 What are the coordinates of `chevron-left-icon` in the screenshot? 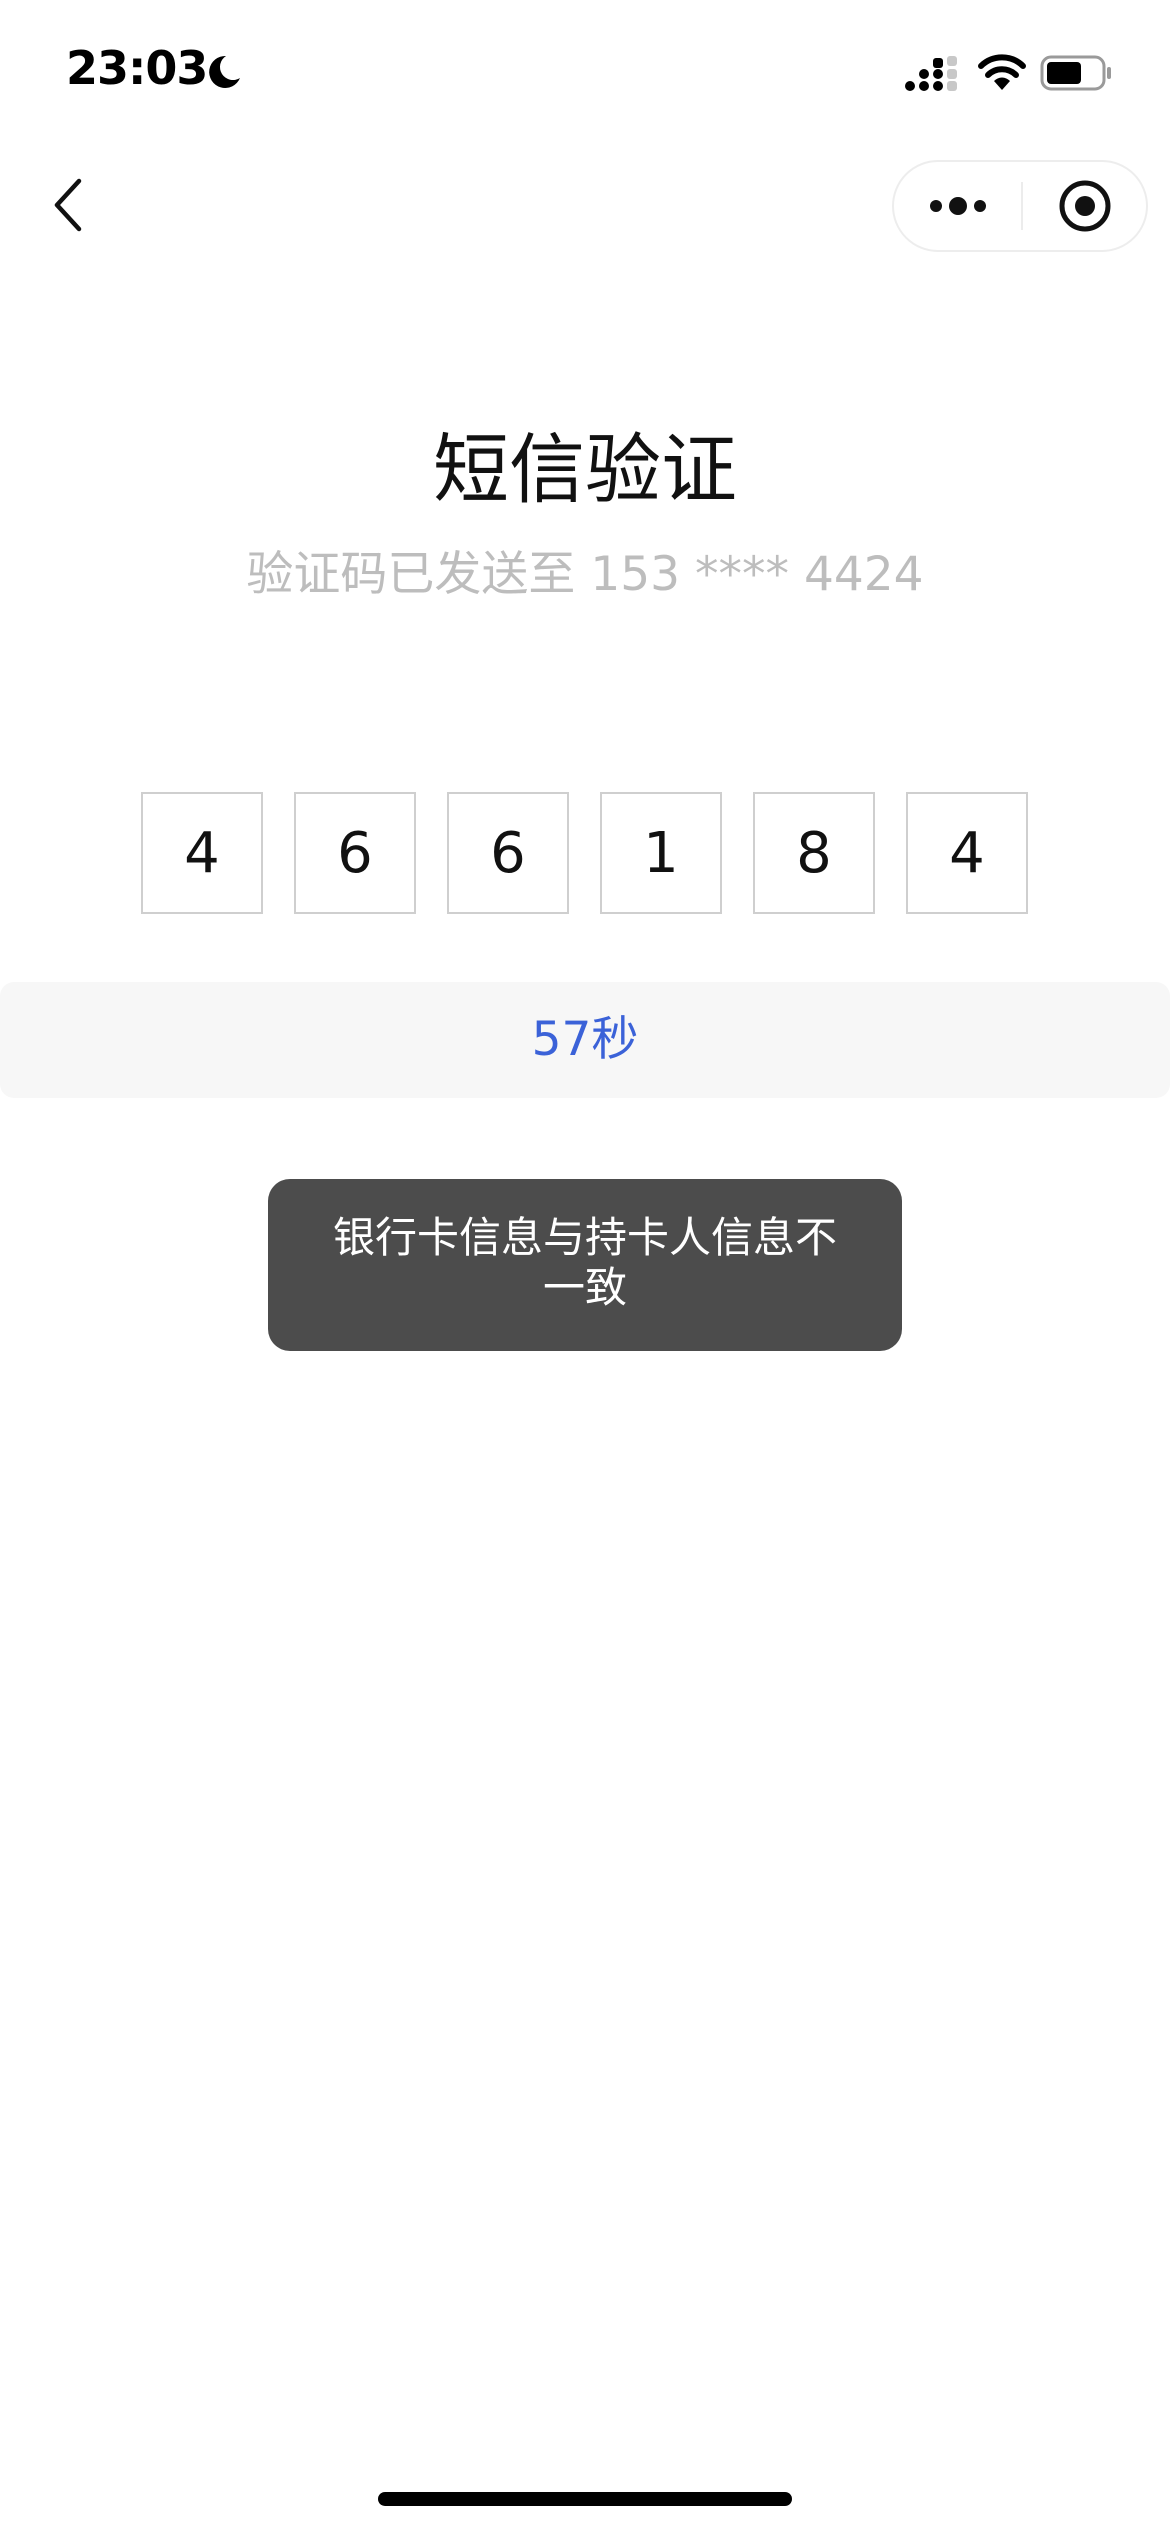 It's located at (68, 205).